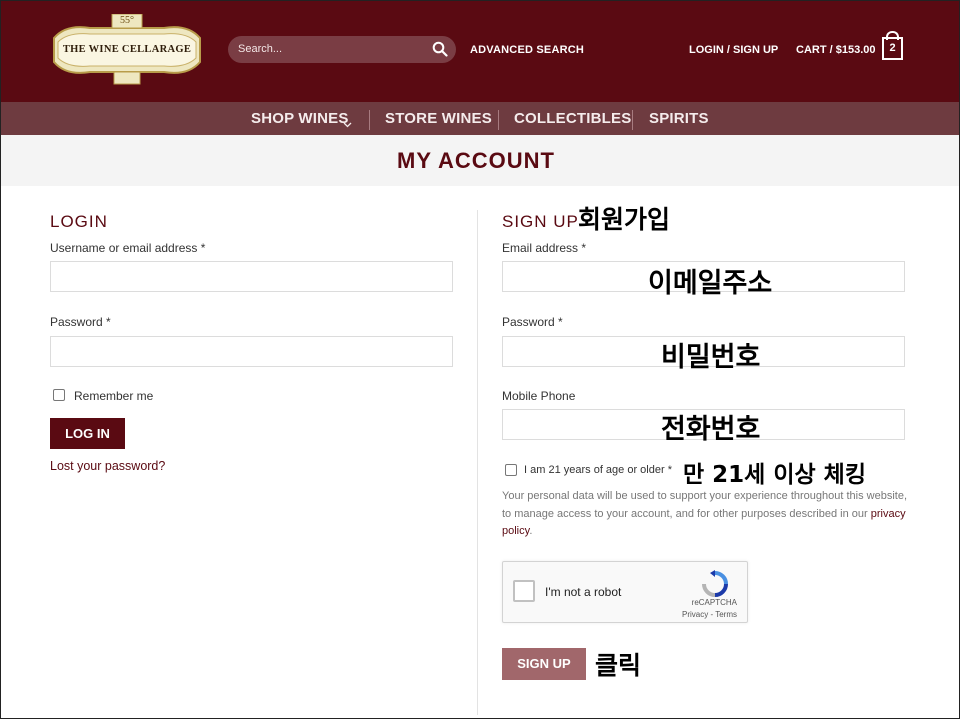  Describe the element at coordinates (892, 48) in the screenshot. I see `cart-count-badge: 2` at that location.